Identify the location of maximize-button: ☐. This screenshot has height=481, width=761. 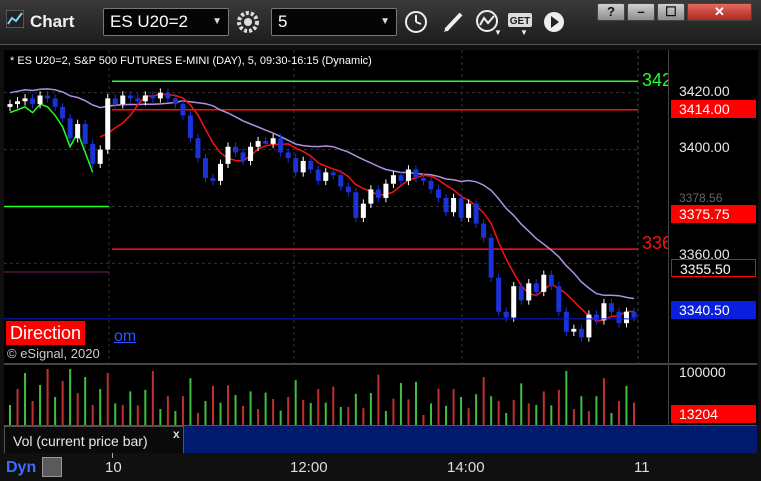
(671, 12).